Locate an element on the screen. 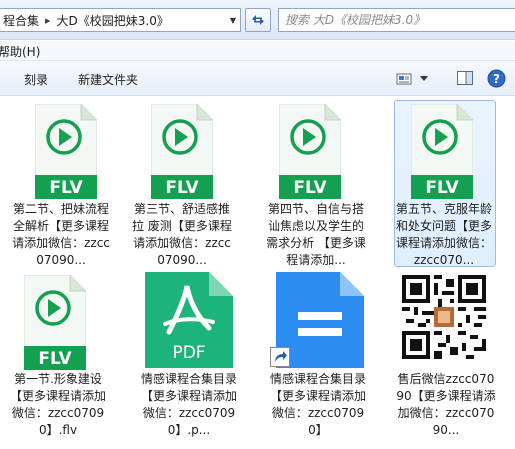 The height and width of the screenshot is (449, 515). view-icon is located at coordinates (404, 79).